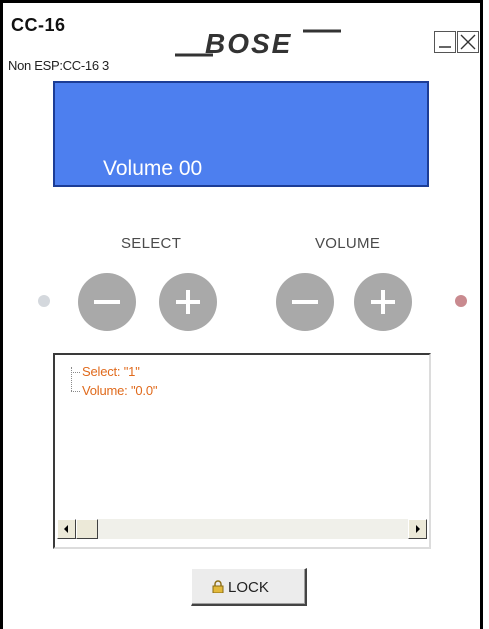 Image resolution: width=489 pixels, height=629 pixels. I want to click on tree-item-select: Select: "1", so click(111, 371).